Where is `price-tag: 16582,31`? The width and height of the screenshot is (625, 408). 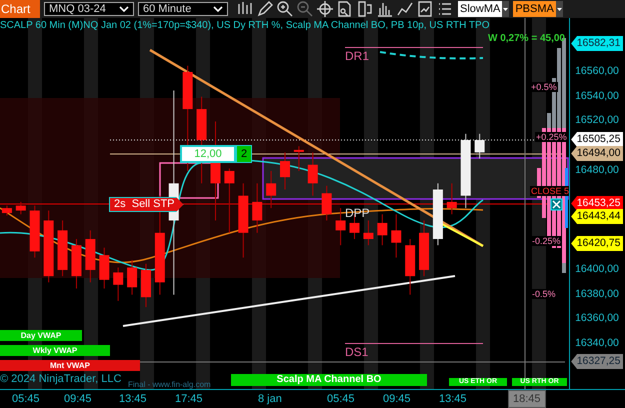 price-tag: 16582,31 is located at coordinates (597, 43).